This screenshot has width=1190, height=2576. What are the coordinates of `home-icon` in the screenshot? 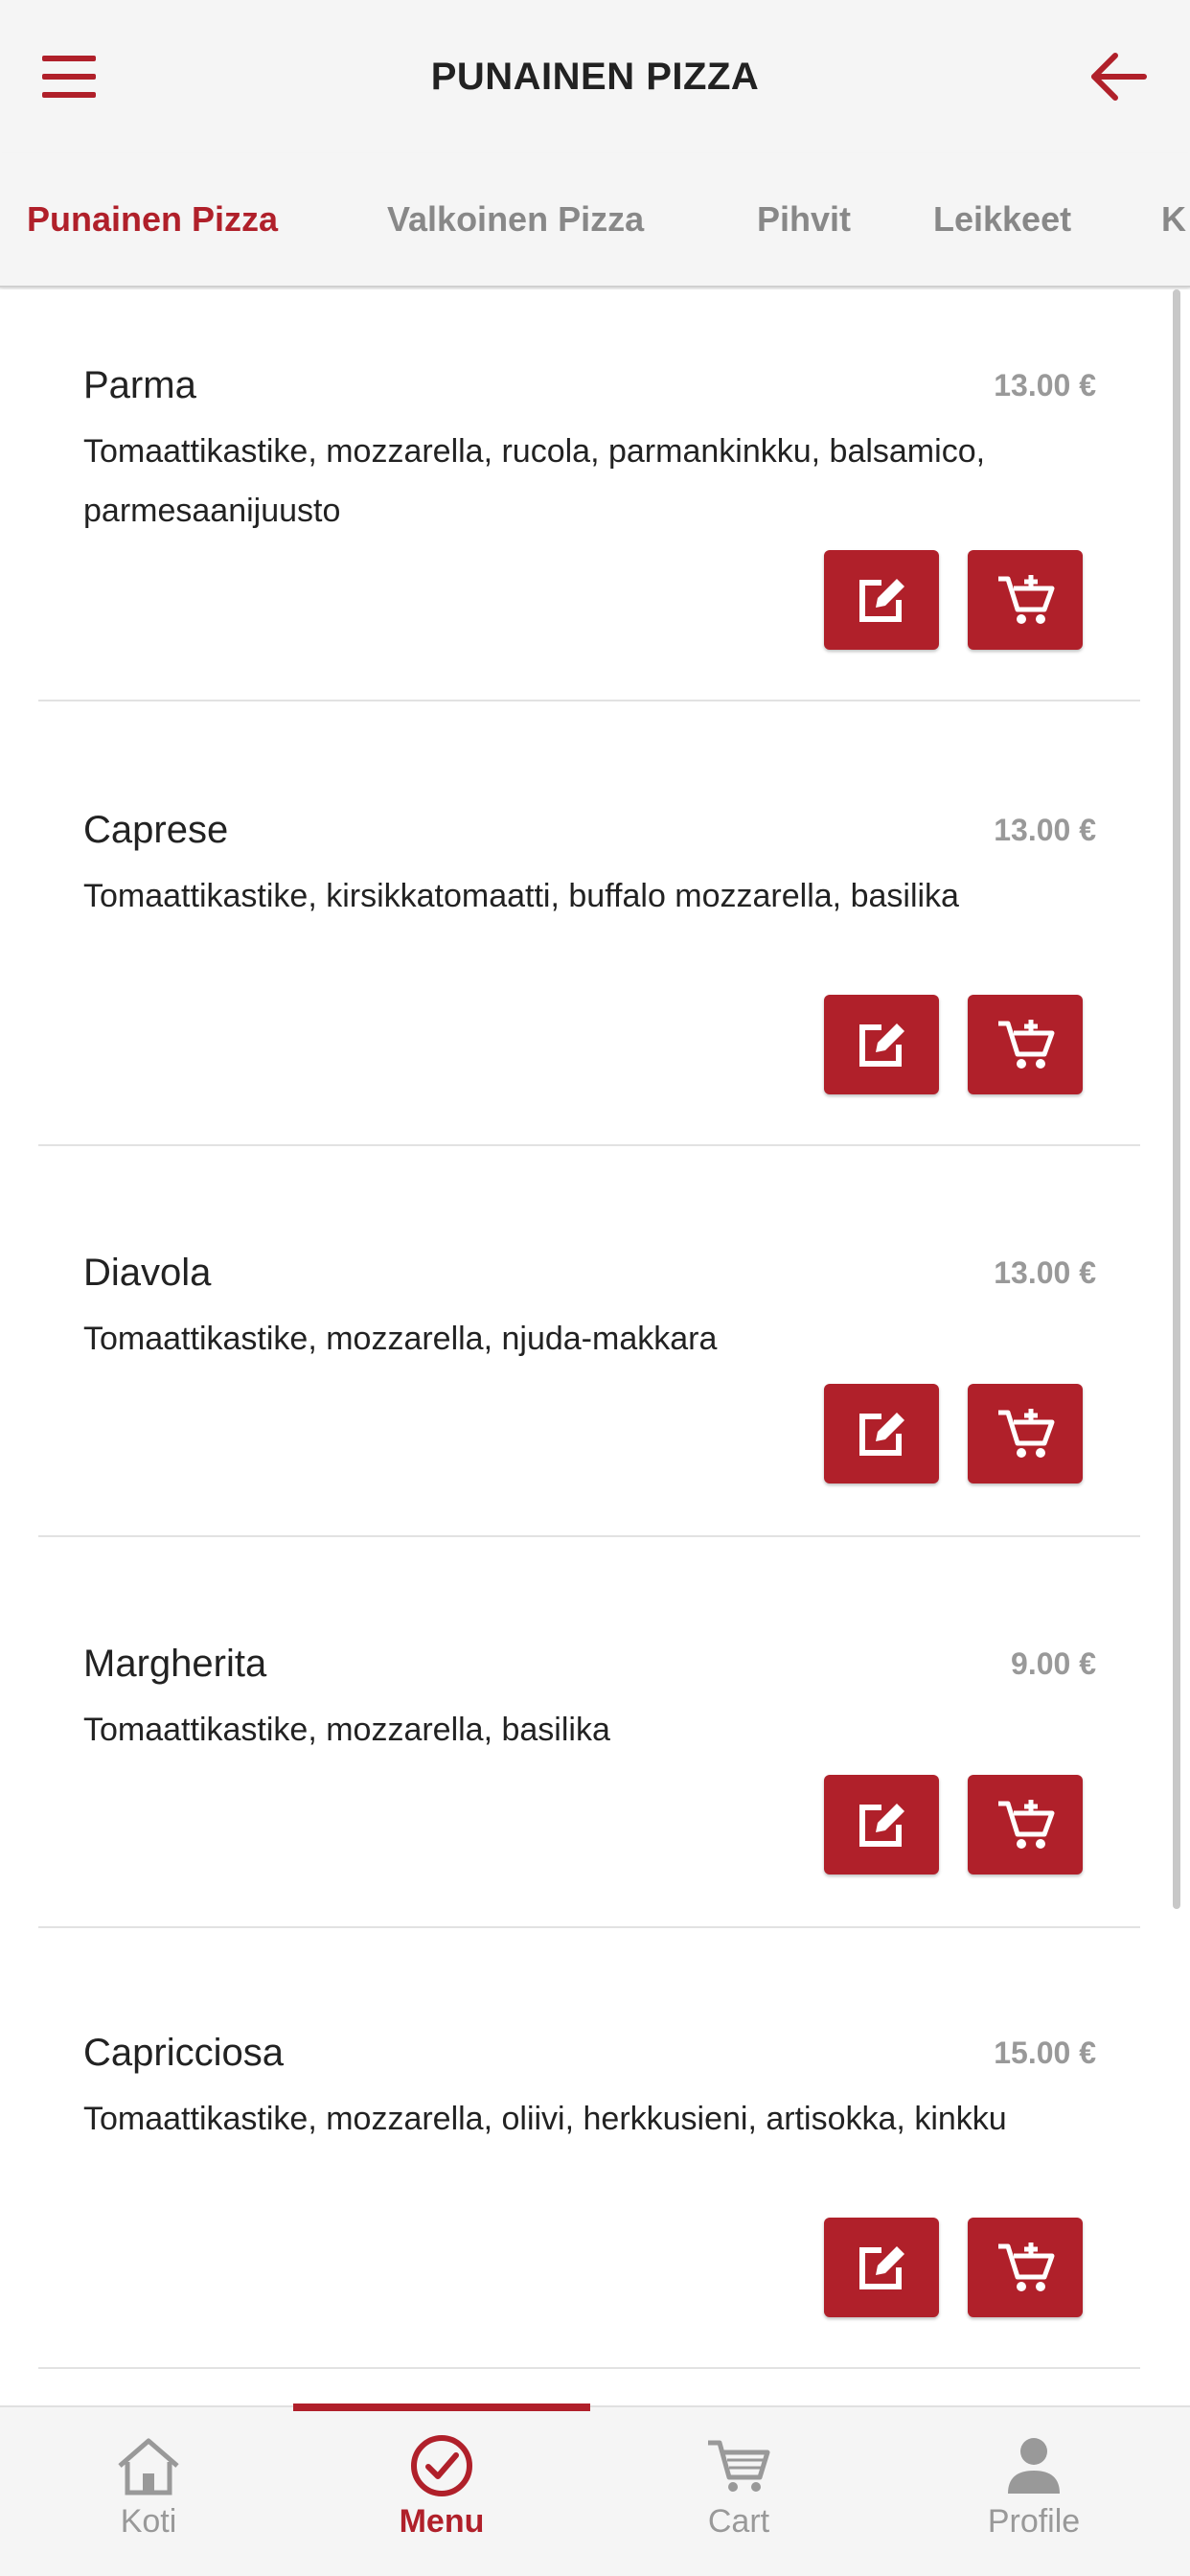 It's located at (148, 2465).